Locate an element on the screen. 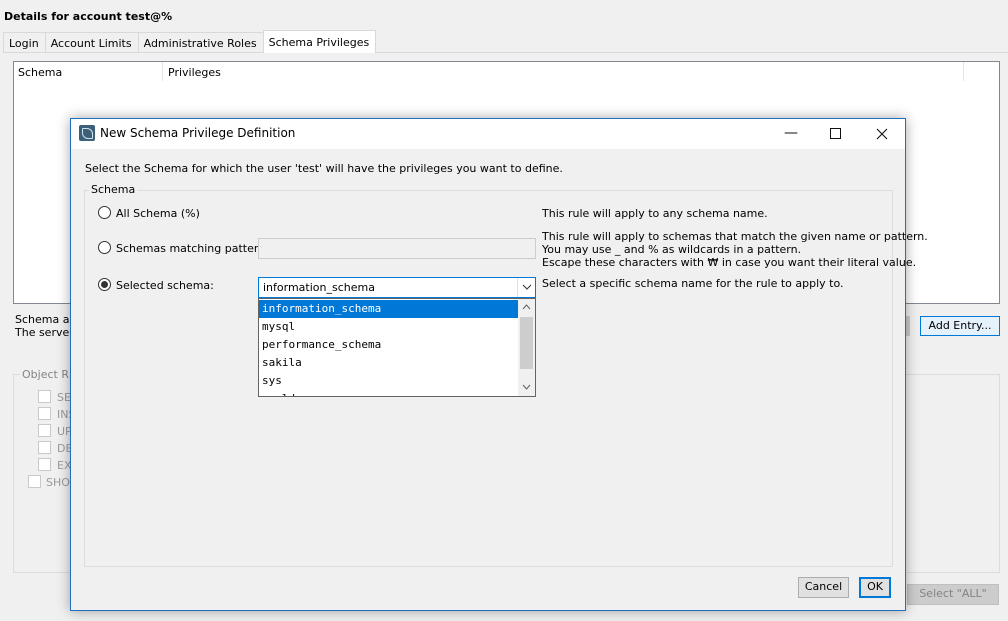  all-schema-label: All Schema (%) is located at coordinates (158, 213).